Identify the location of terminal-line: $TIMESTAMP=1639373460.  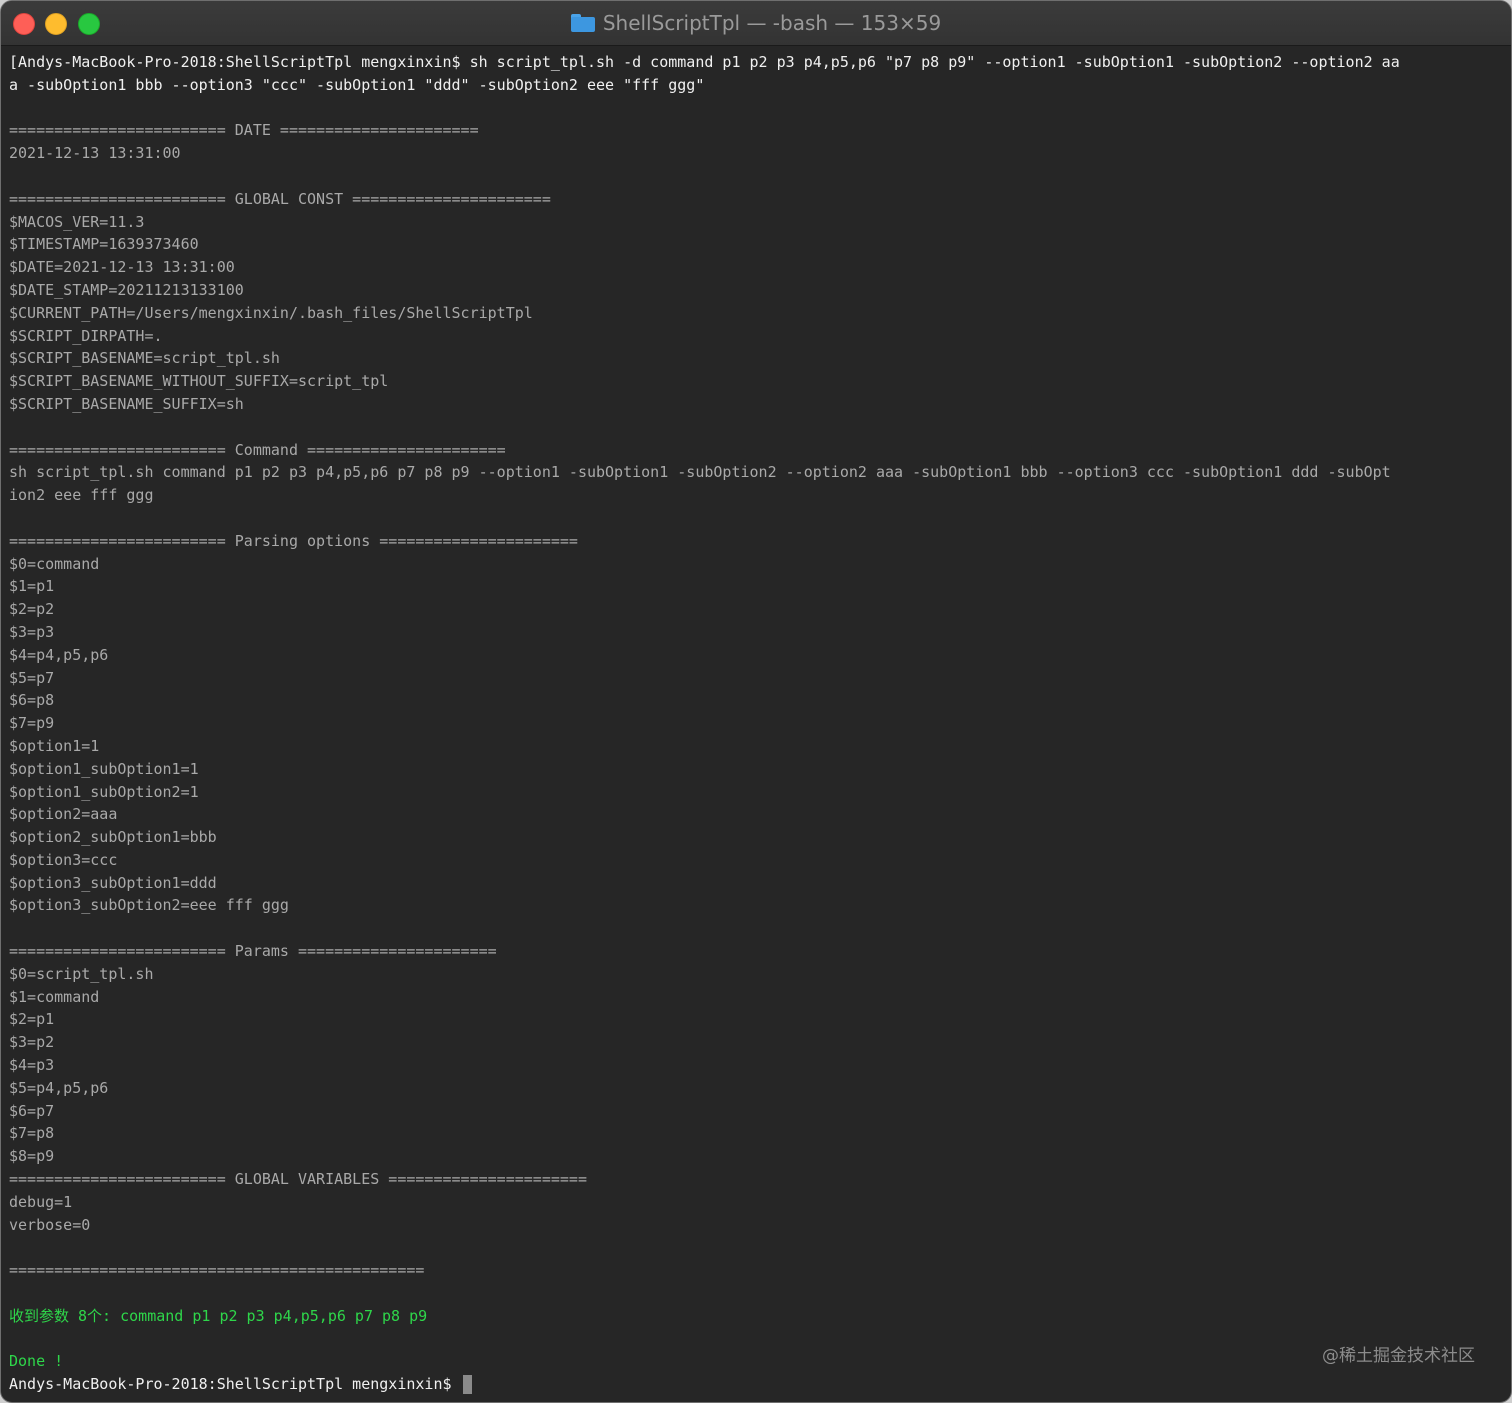
(104, 244).